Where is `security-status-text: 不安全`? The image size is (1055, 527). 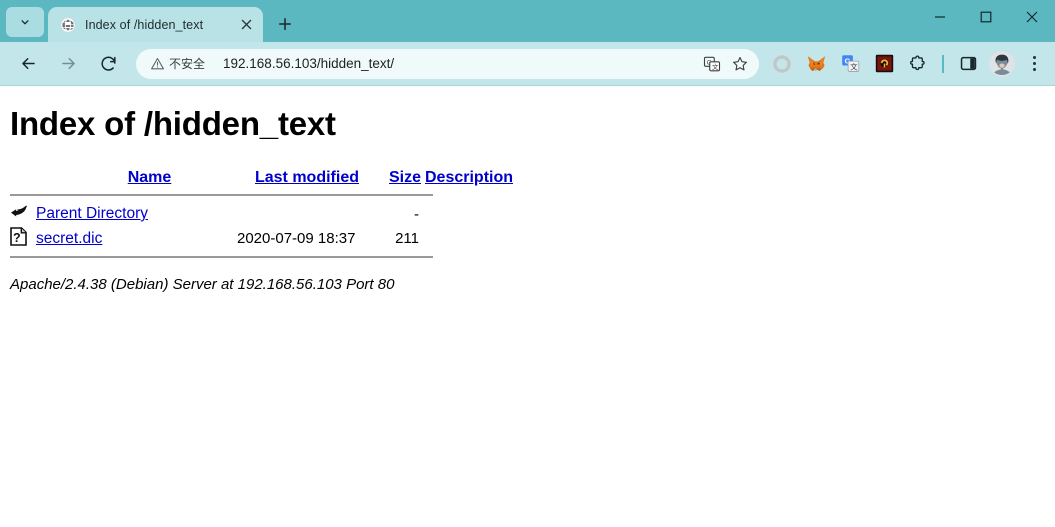 security-status-text: 不安全 is located at coordinates (187, 64).